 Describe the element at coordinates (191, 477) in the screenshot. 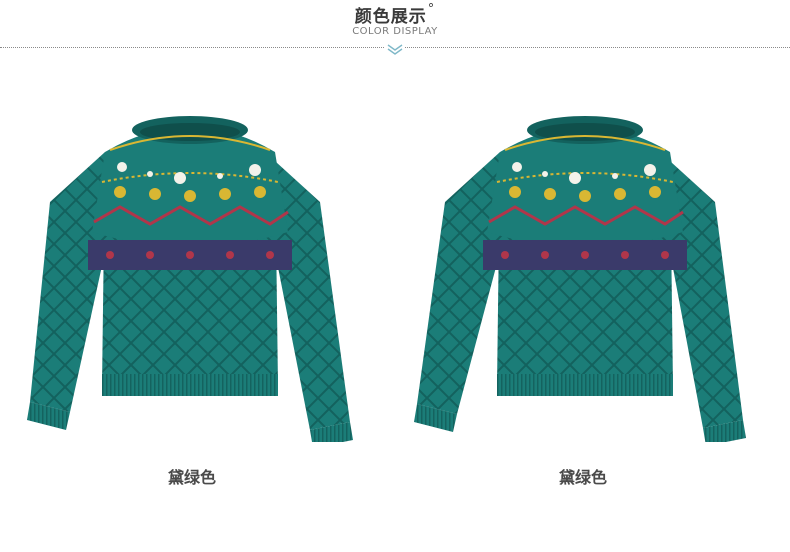

I see `color-label-1: 黛绿色` at that location.